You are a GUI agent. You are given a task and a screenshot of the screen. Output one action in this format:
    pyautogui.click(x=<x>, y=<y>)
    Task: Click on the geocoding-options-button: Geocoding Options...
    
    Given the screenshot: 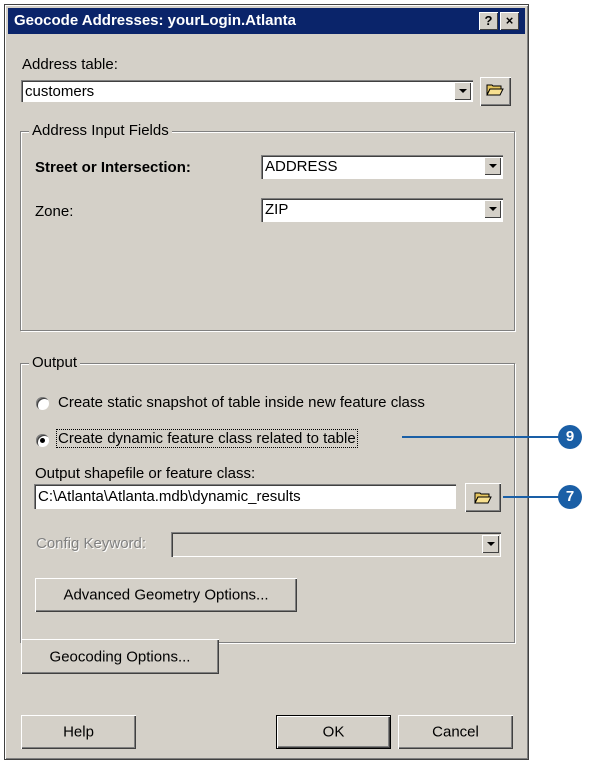 What is the action you would take?
    pyautogui.click(x=120, y=656)
    